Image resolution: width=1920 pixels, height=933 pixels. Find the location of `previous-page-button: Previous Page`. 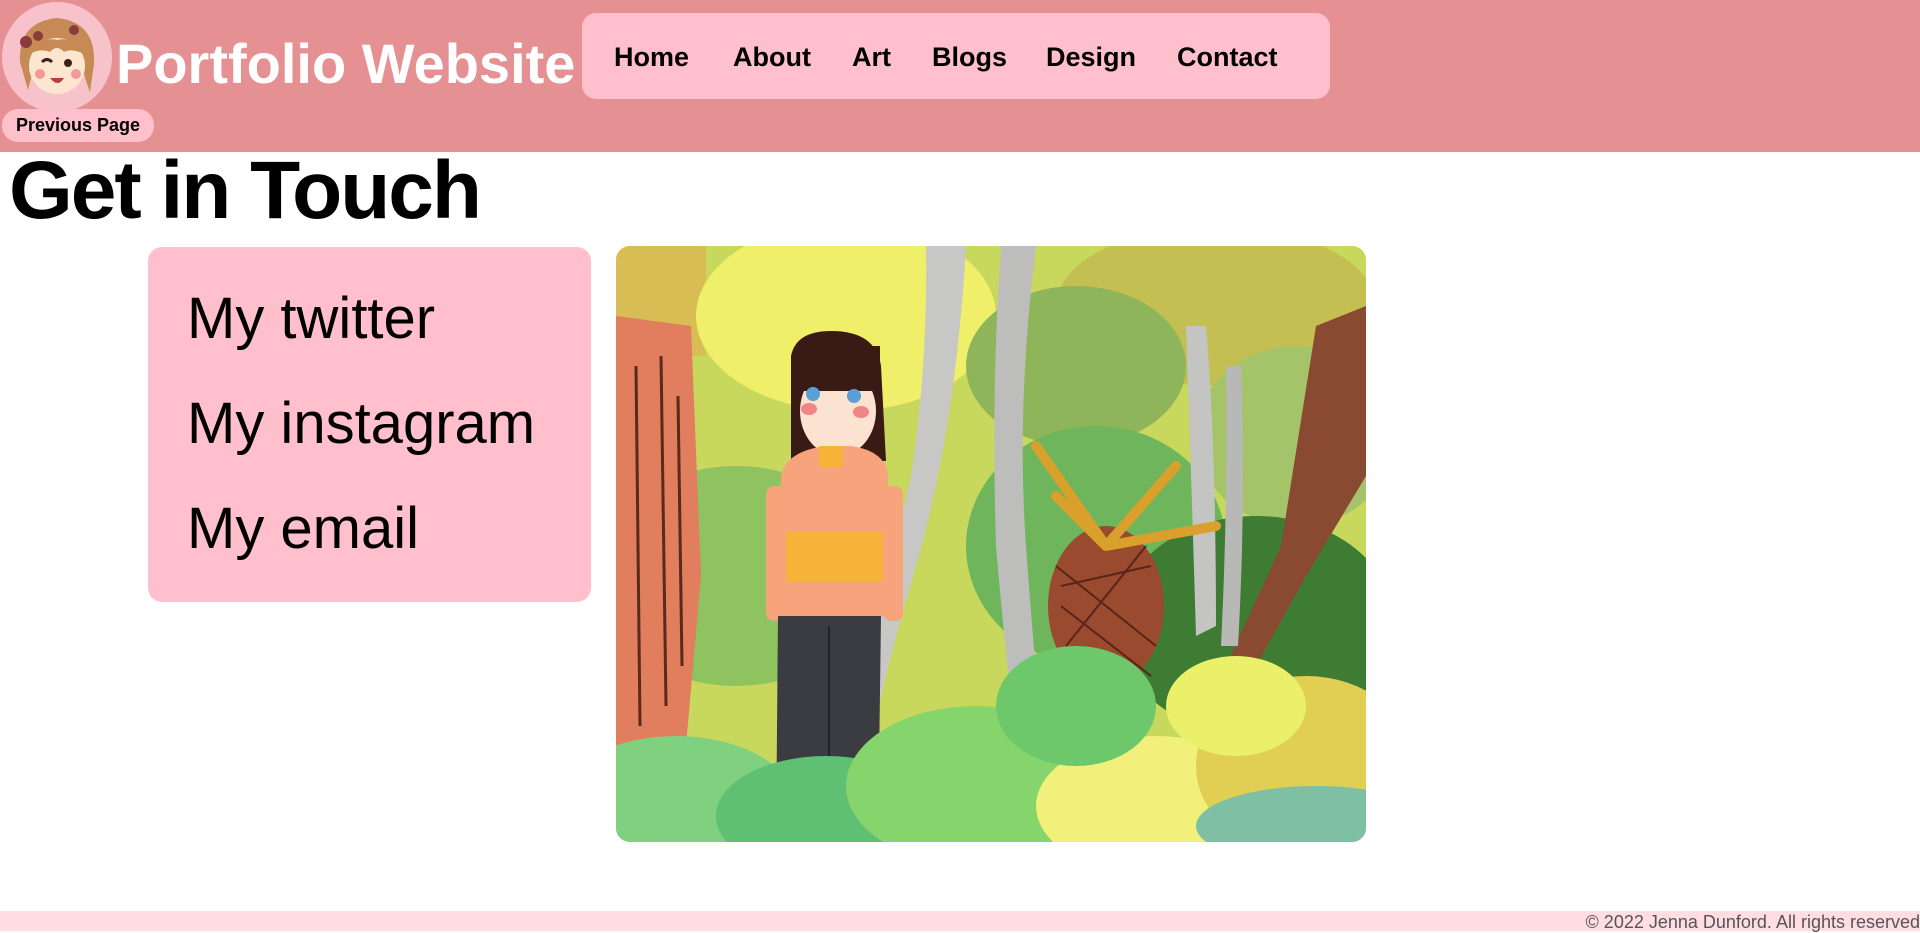

previous-page-button: Previous Page is located at coordinates (78, 125).